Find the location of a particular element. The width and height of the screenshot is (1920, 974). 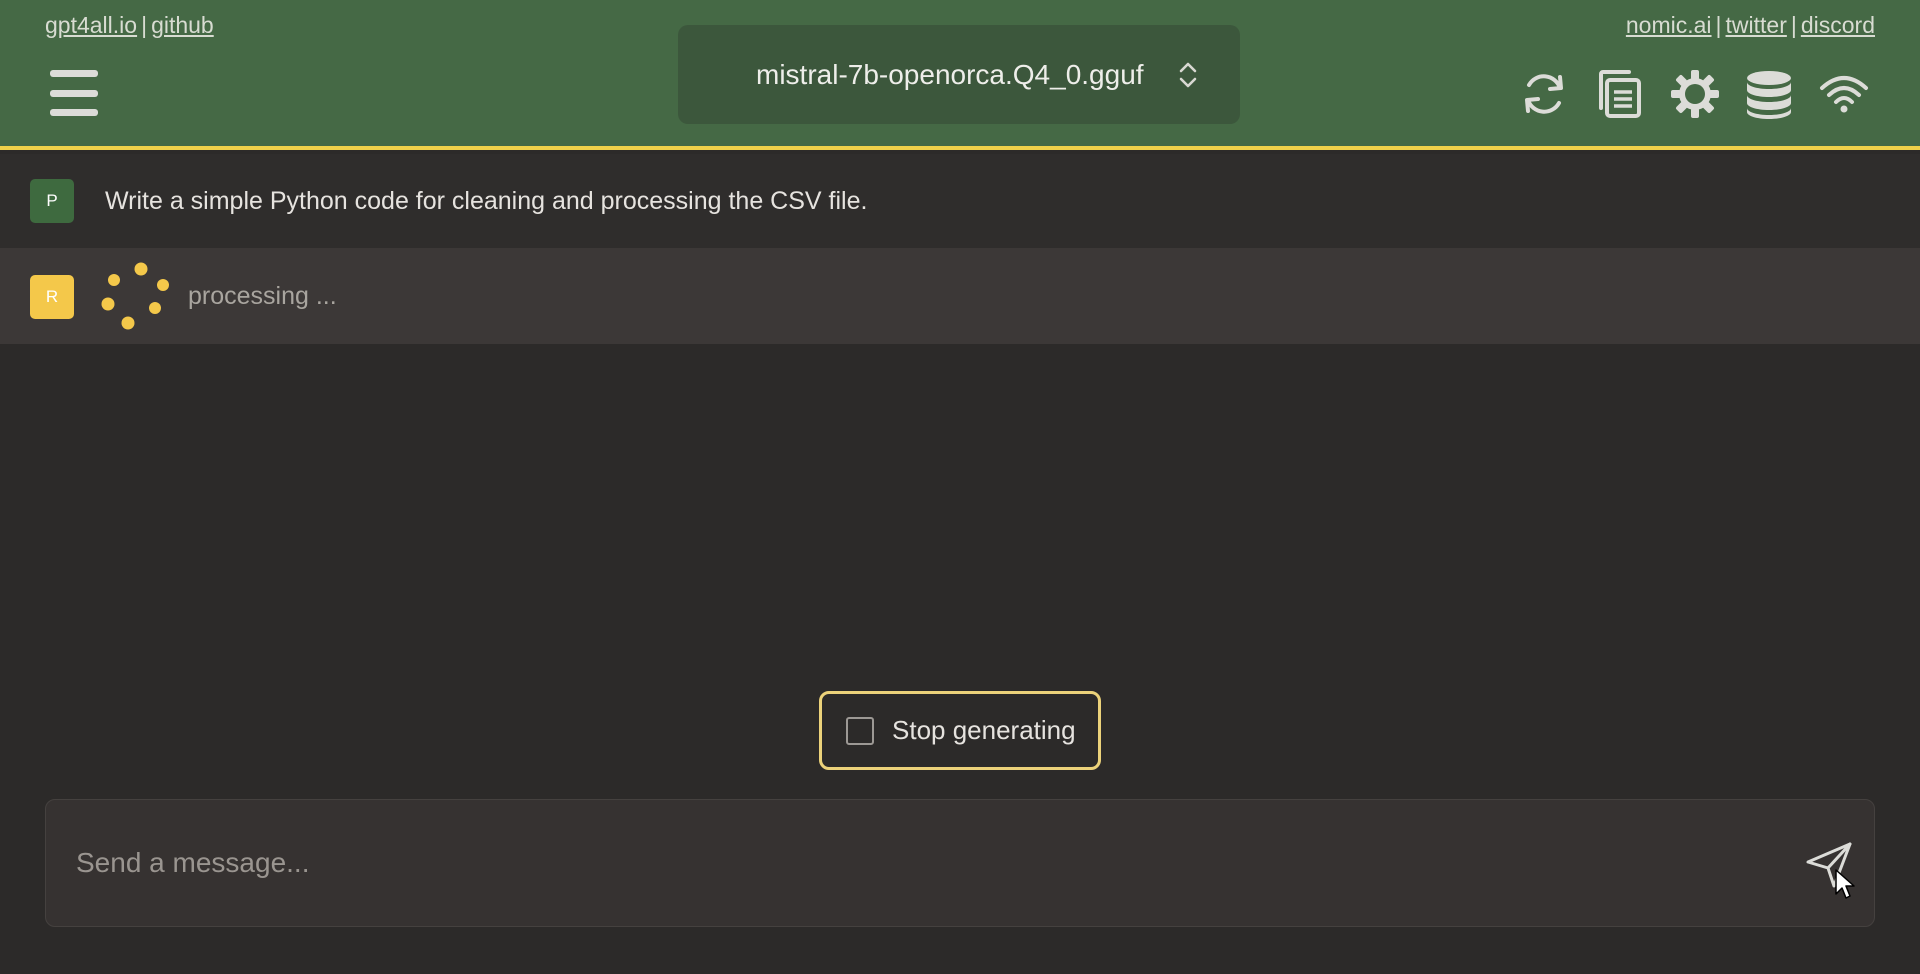

mouse-cursor-icon is located at coordinates (1845, 884).